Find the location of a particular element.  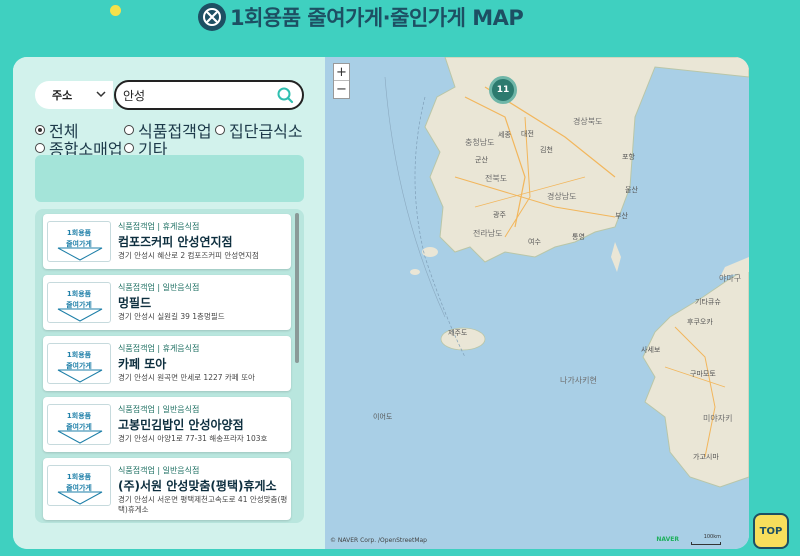

map-label: 부산 is located at coordinates (621, 216).